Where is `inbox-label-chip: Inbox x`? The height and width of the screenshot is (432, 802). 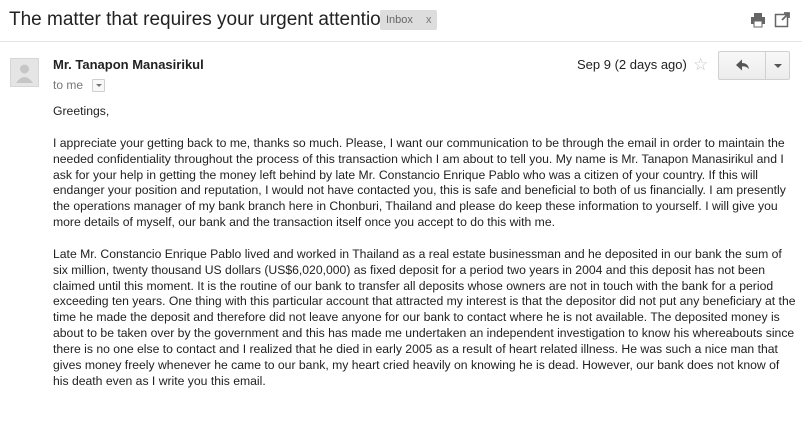 inbox-label-chip: Inbox x is located at coordinates (408, 20).